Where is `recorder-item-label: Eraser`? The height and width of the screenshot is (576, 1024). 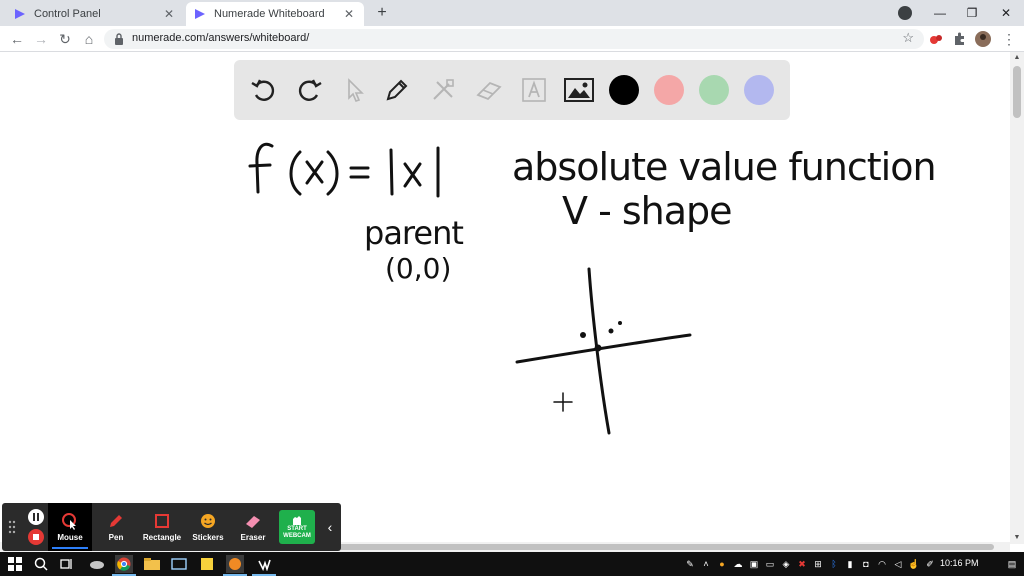
recorder-item-label: Eraser is located at coordinates (253, 537).